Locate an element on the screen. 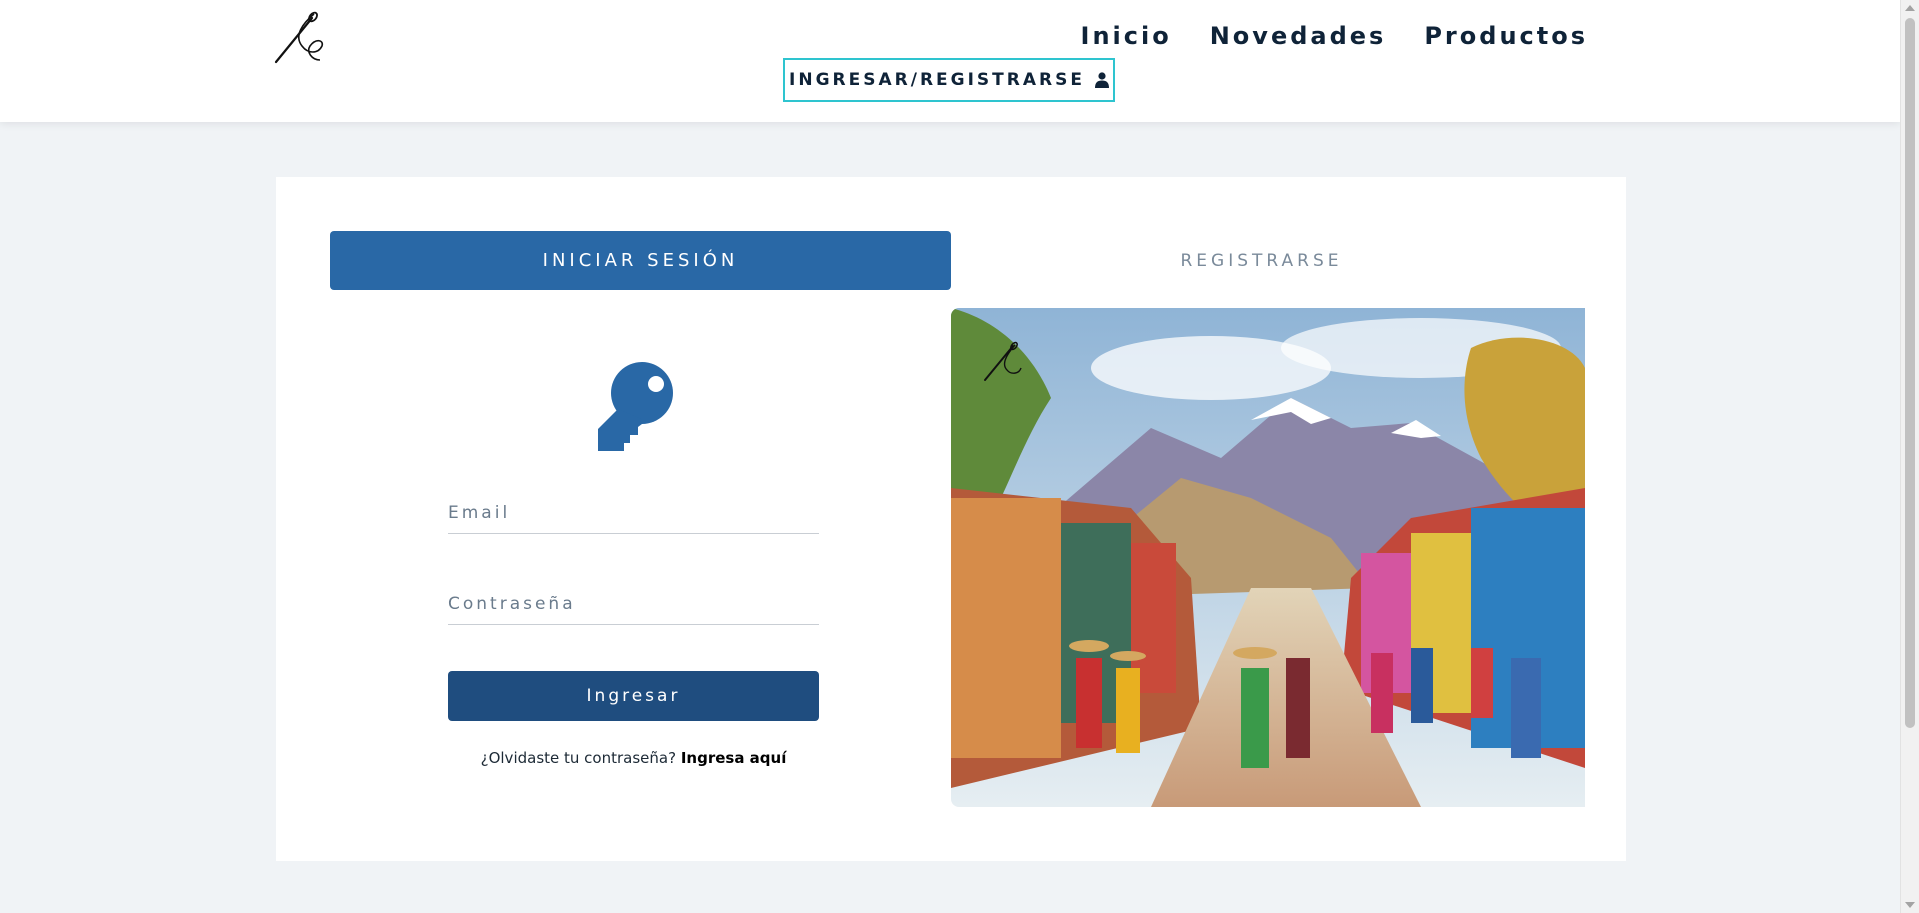 The image size is (1919, 913). email-field is located at coordinates (633, 513).